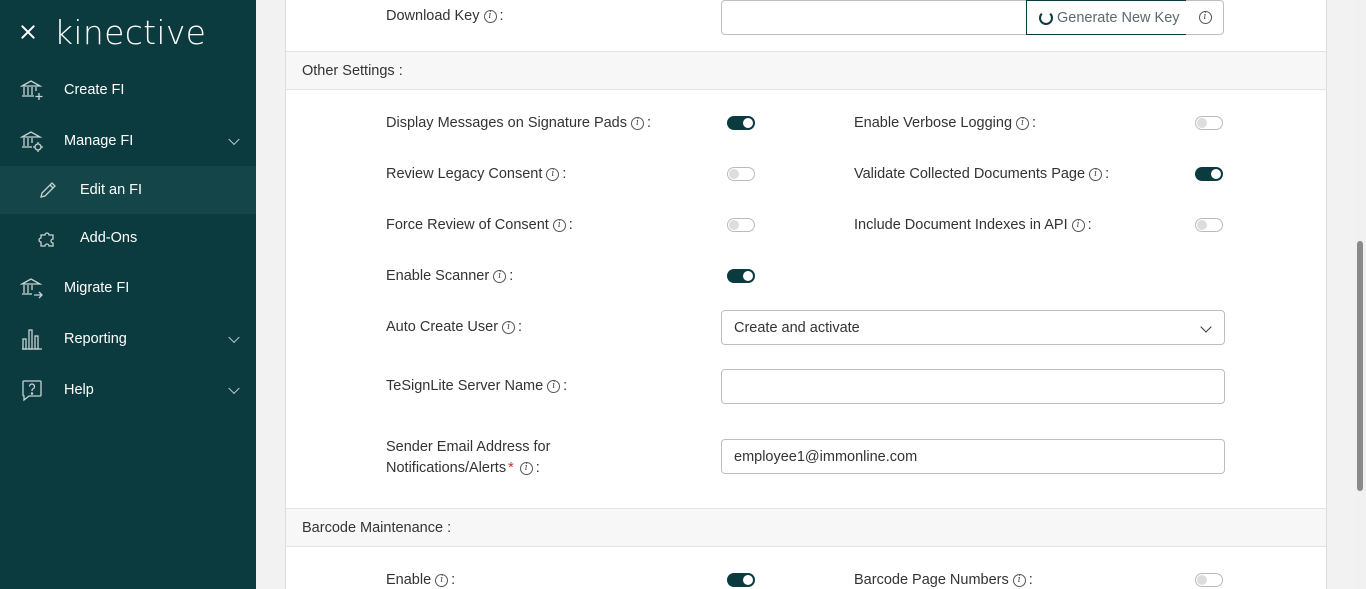  I want to click on tesignlite-server-input, so click(973, 386).